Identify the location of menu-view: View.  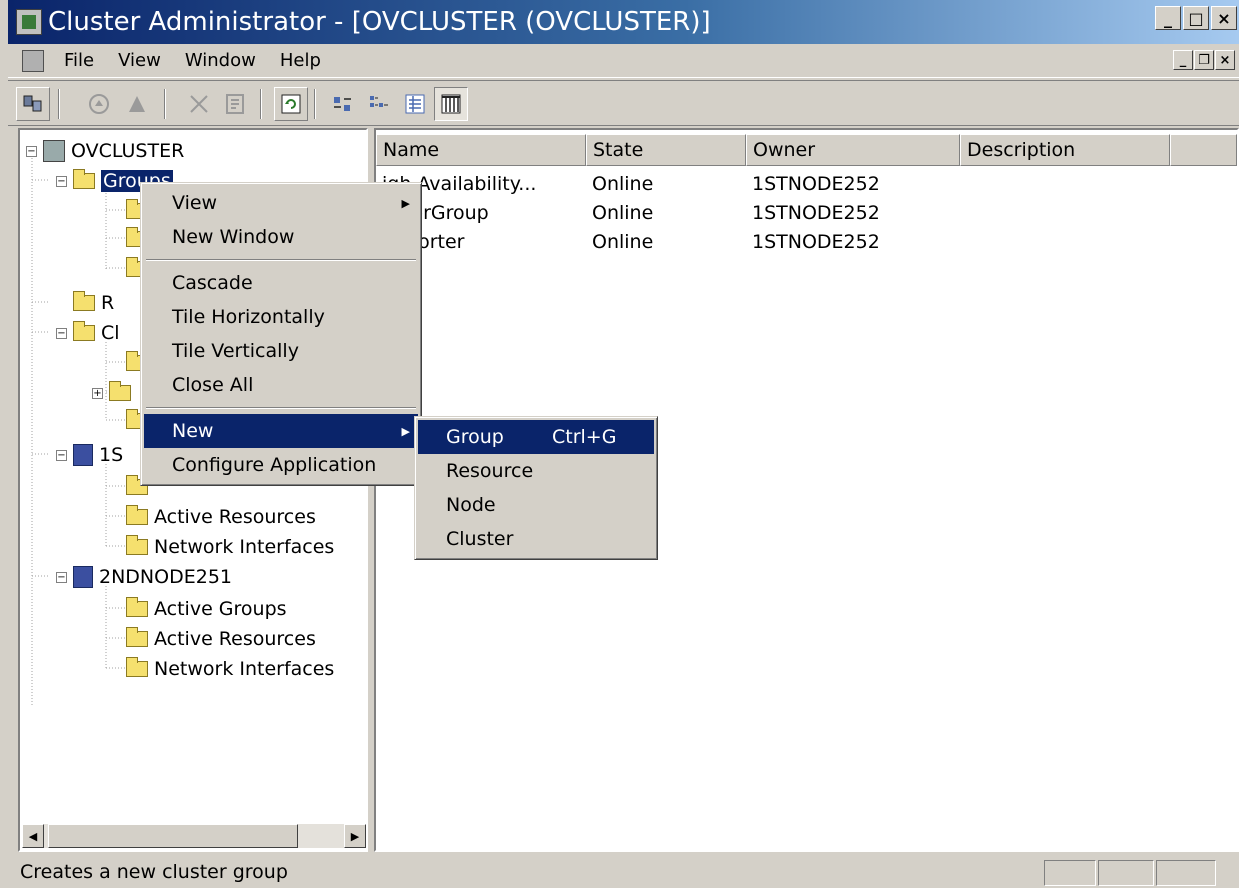
(139, 60).